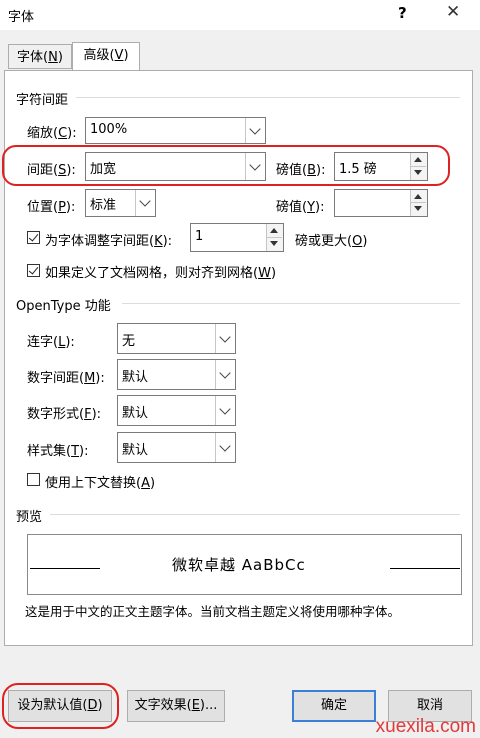  Describe the element at coordinates (176, 374) in the screenshot. I see `number-spacing-select: 默认` at that location.